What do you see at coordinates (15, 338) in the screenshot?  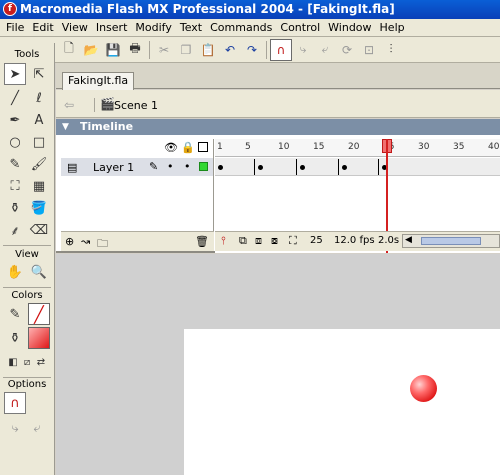 I see `fill-color-bucket-icon: ⚱` at bounding box center [15, 338].